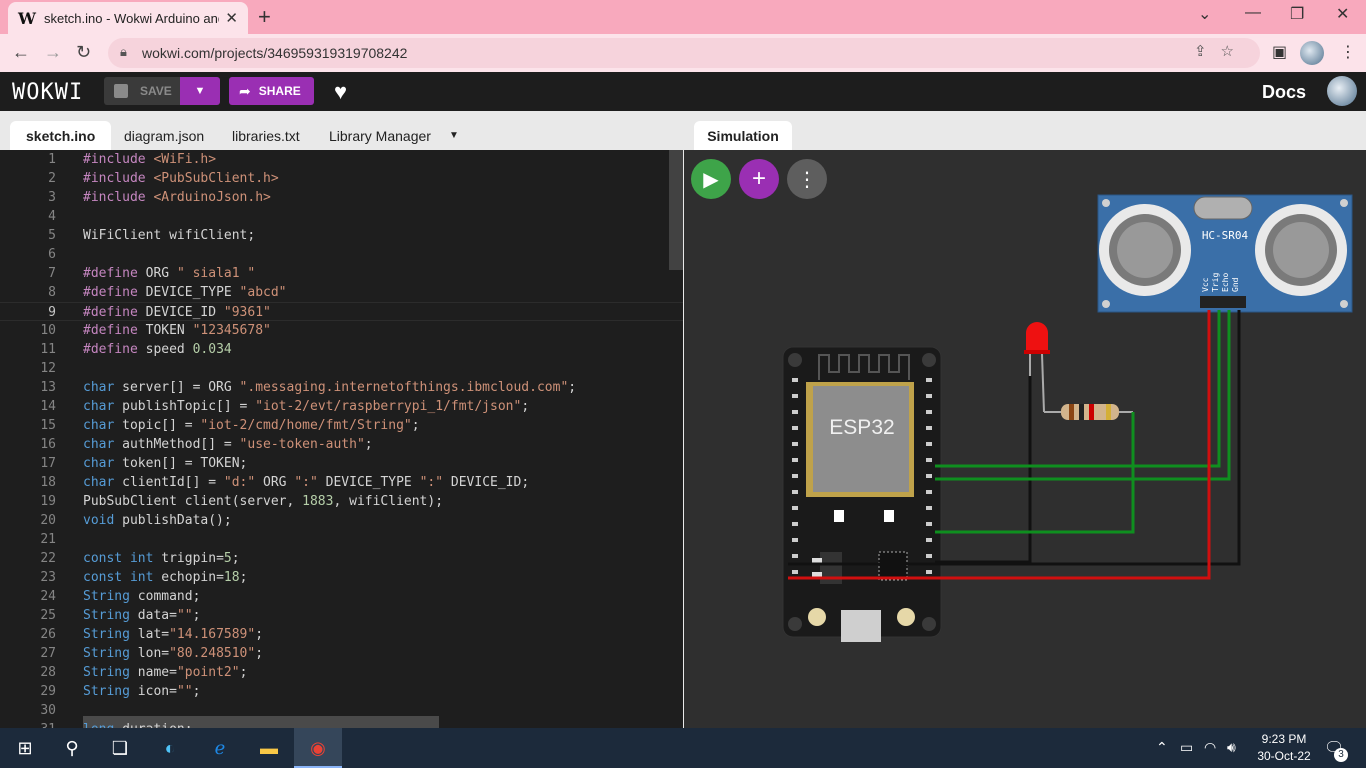 This screenshot has height=768, width=1366. What do you see at coordinates (341, 520) in the screenshot?
I see `code-line: 20 void publishData();` at bounding box center [341, 520].